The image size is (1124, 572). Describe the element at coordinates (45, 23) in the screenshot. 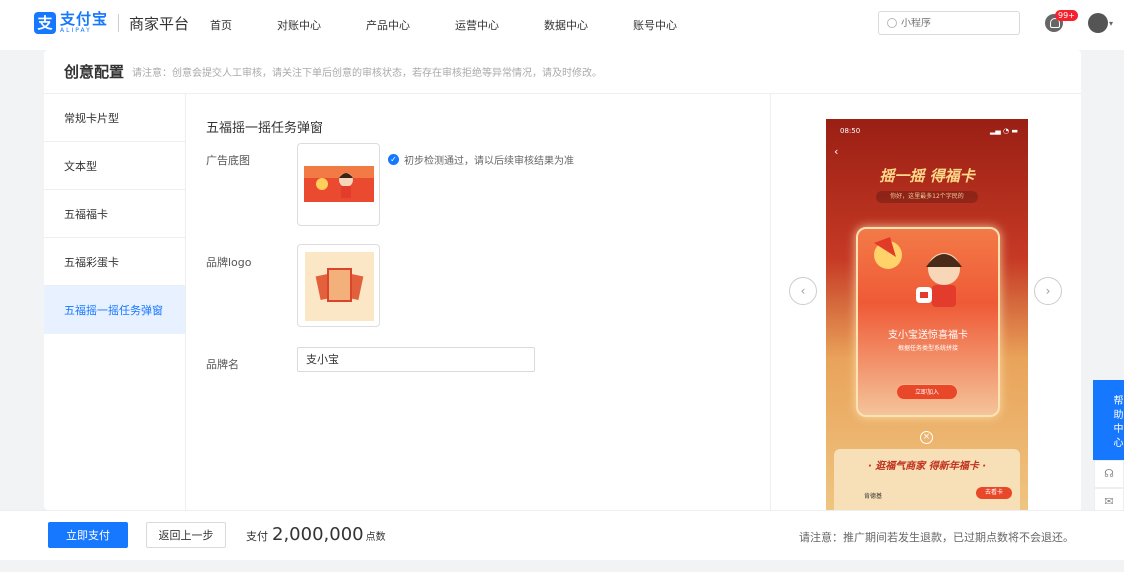

I see `alipay-logo-icon: 支` at that location.